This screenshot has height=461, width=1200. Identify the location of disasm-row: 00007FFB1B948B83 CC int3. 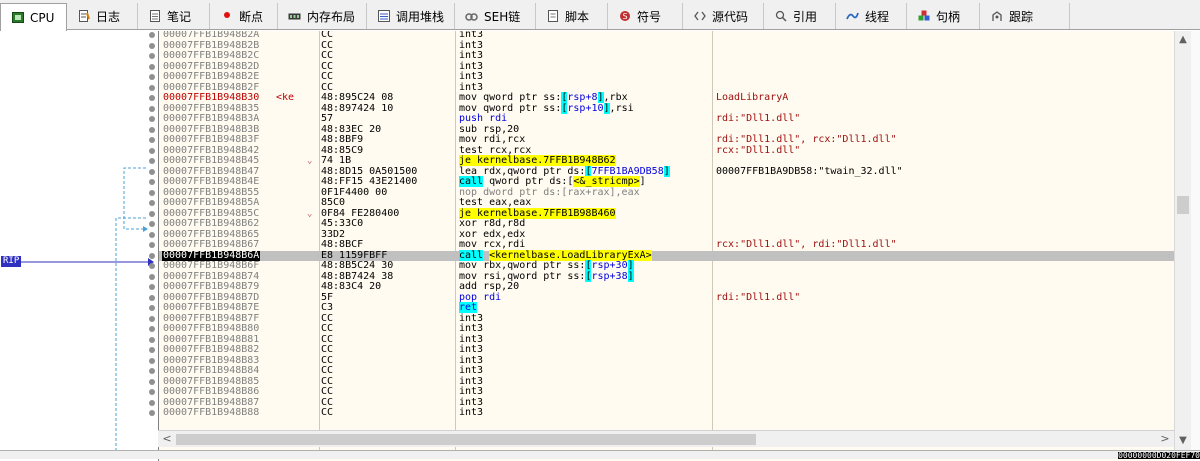
(667, 361).